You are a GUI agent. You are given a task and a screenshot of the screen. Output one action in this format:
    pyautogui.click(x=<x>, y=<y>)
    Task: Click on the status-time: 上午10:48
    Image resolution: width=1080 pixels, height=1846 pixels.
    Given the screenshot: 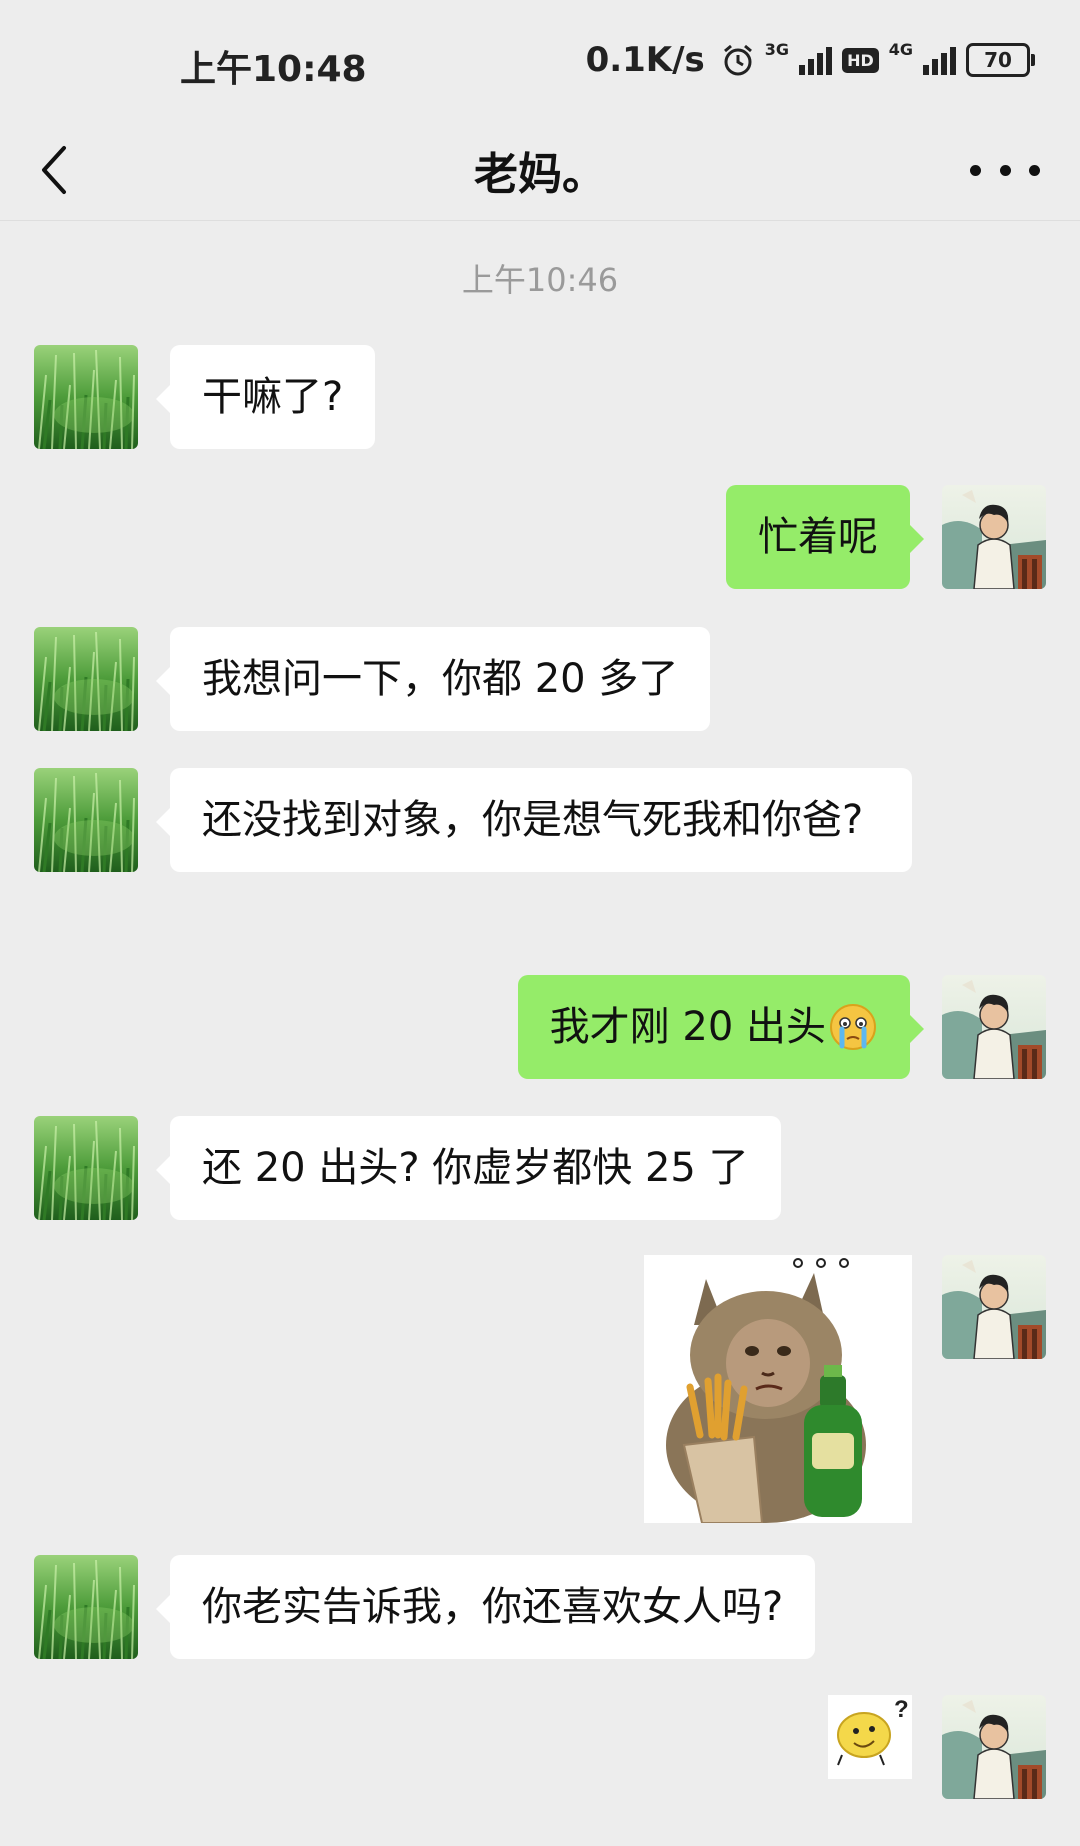 What is the action you would take?
    pyautogui.click(x=273, y=69)
    